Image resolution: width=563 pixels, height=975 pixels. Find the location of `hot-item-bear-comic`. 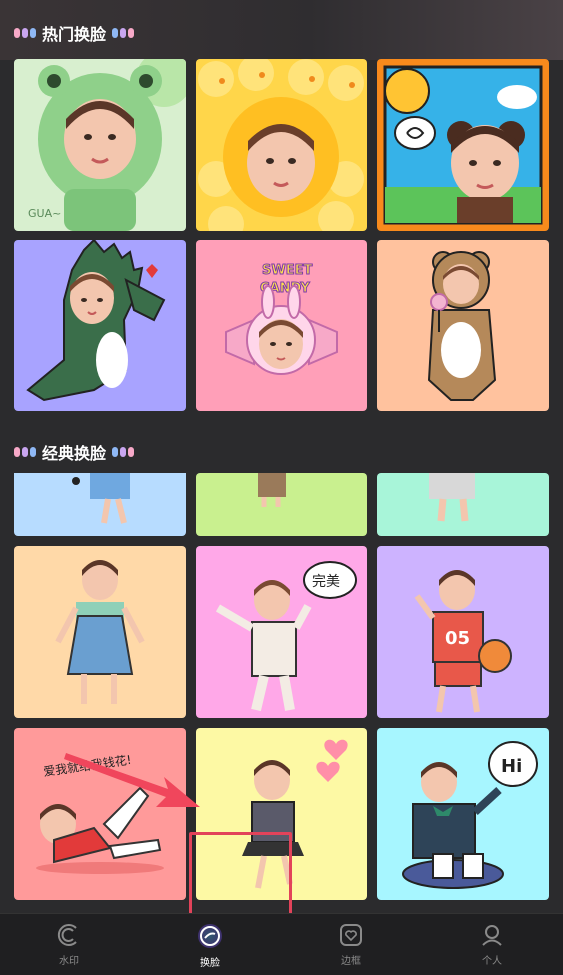

hot-item-bear-comic is located at coordinates (463, 145).